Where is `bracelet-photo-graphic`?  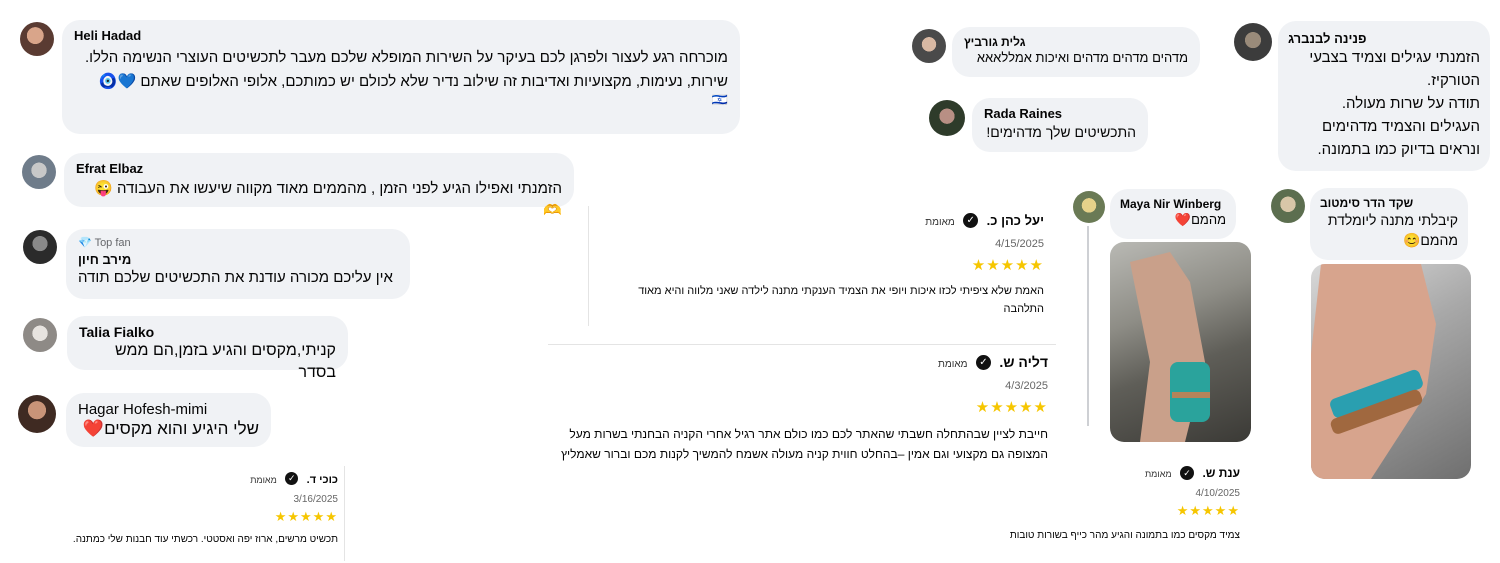 bracelet-photo-graphic is located at coordinates (1373, 371).